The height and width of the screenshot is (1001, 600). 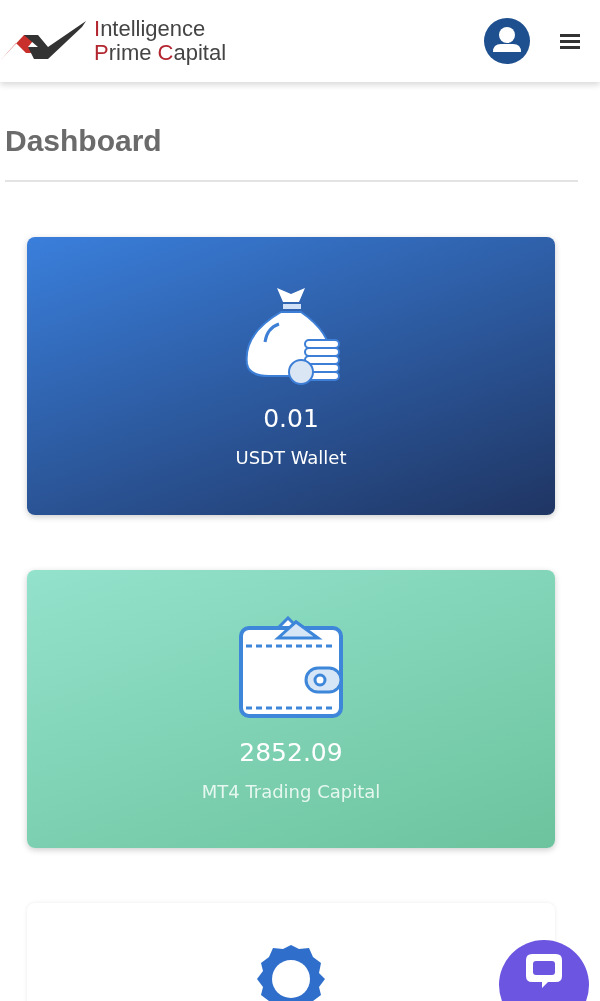 What do you see at coordinates (507, 41) in the screenshot?
I see `user-avatar-icon` at bounding box center [507, 41].